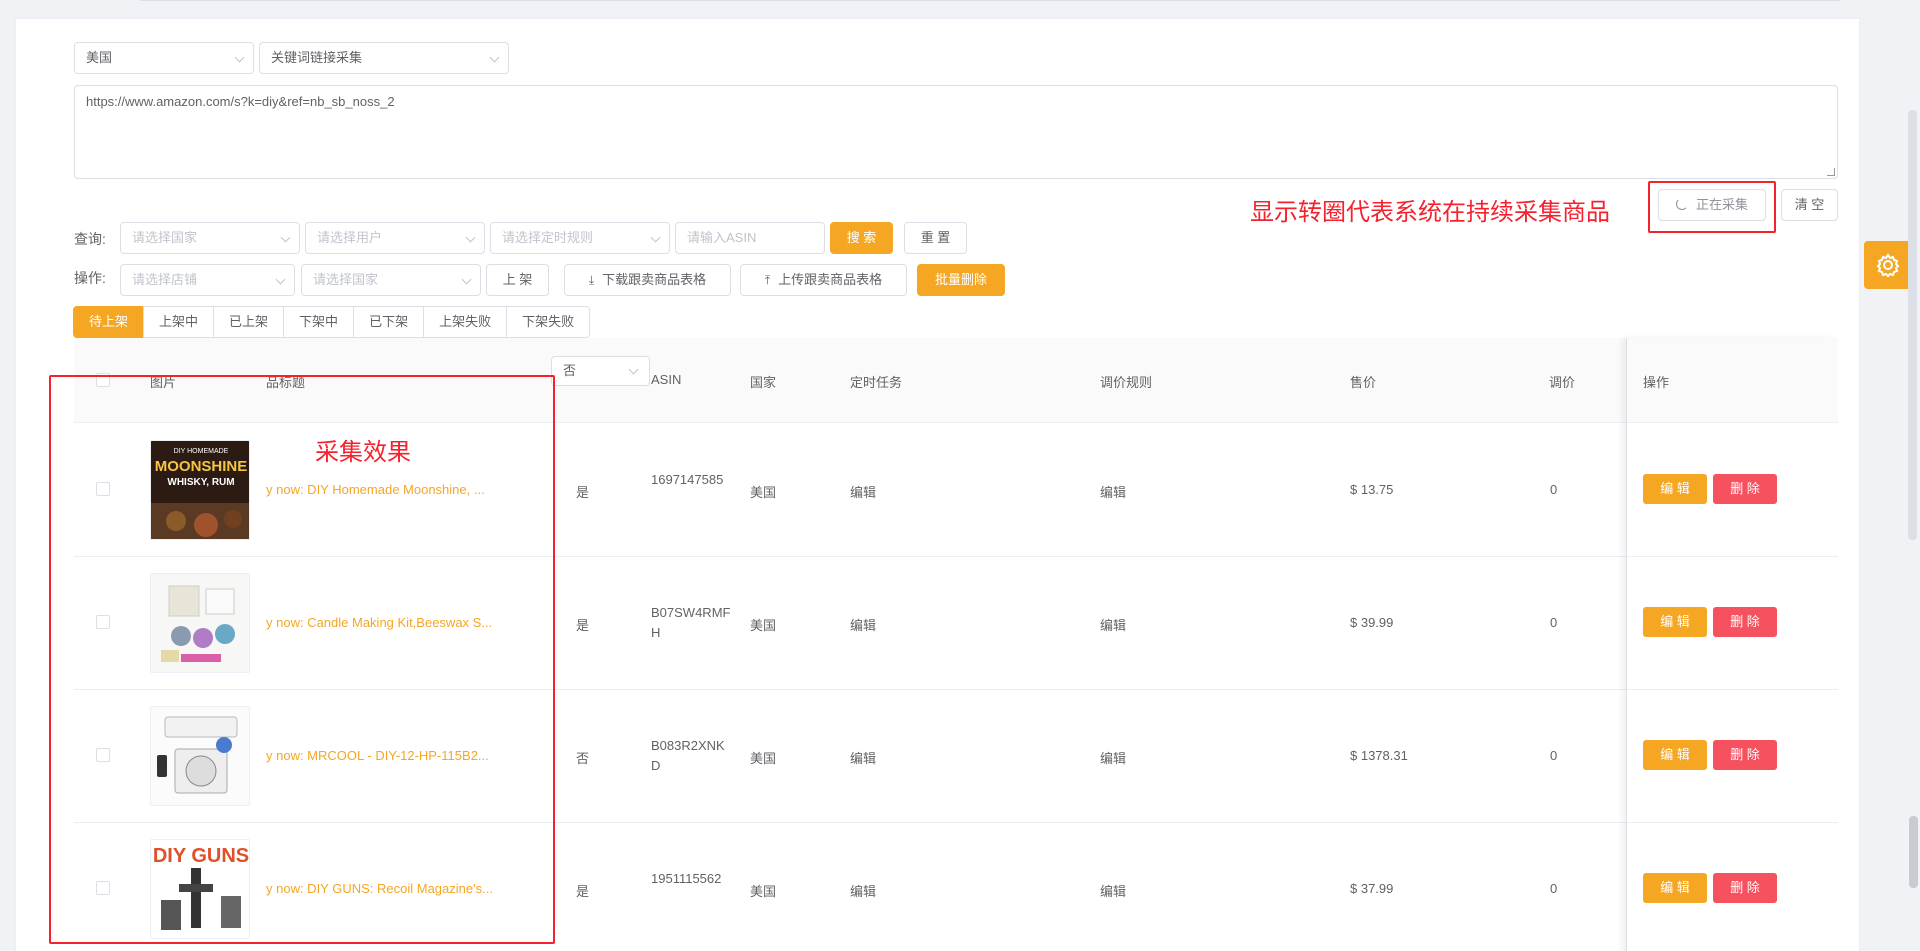 This screenshot has width=1920, height=951. Describe the element at coordinates (691, 622) in the screenshot. I see `asin-value: B07SW4RMFH` at that location.